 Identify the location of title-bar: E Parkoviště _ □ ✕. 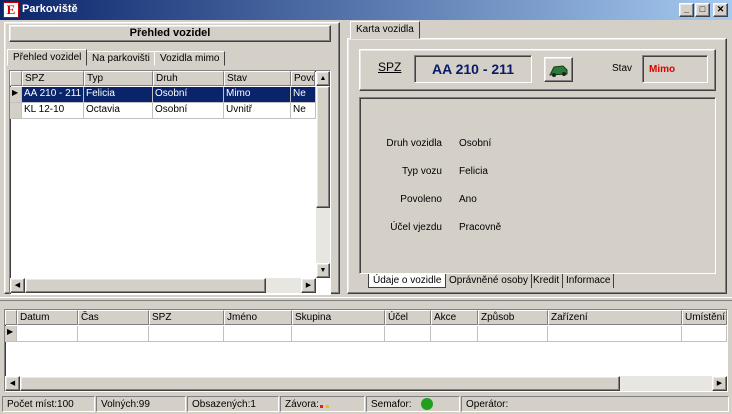
(366, 10).